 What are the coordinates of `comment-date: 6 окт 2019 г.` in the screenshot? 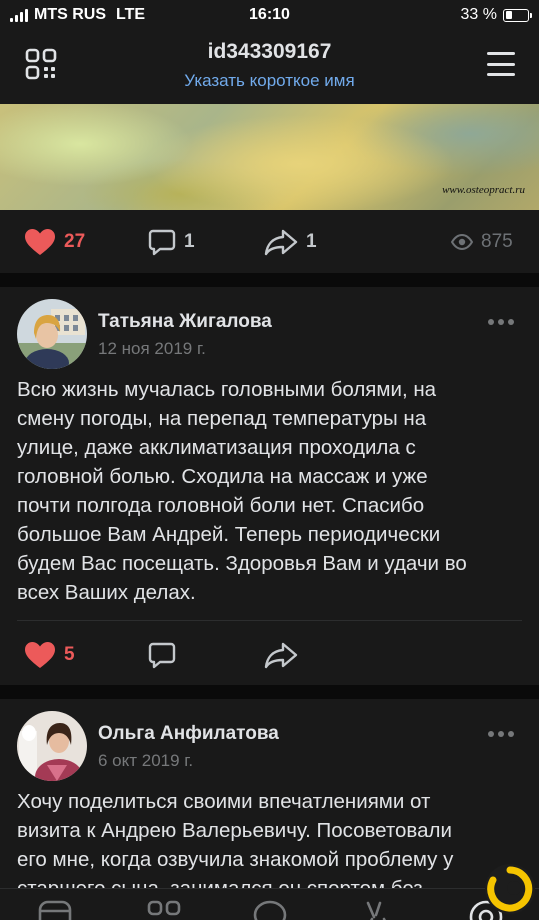 It's located at (146, 760).